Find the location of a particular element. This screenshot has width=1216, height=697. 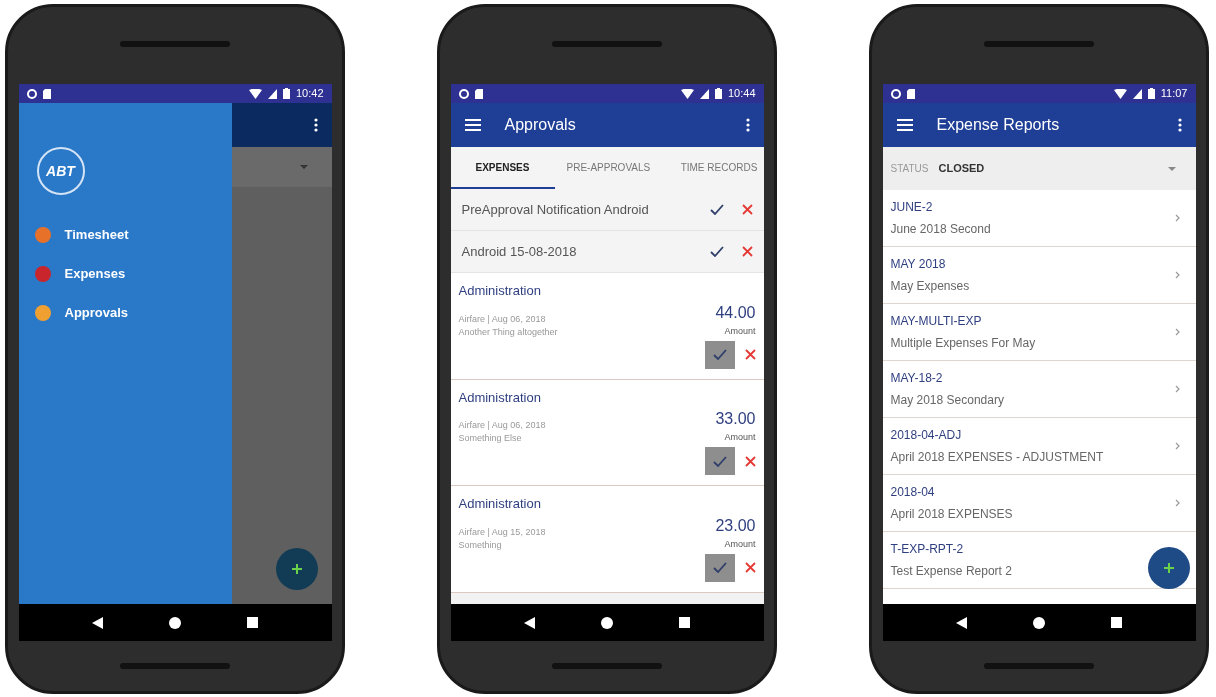

report-code: MAY-MULTI-EXP is located at coordinates (936, 321).